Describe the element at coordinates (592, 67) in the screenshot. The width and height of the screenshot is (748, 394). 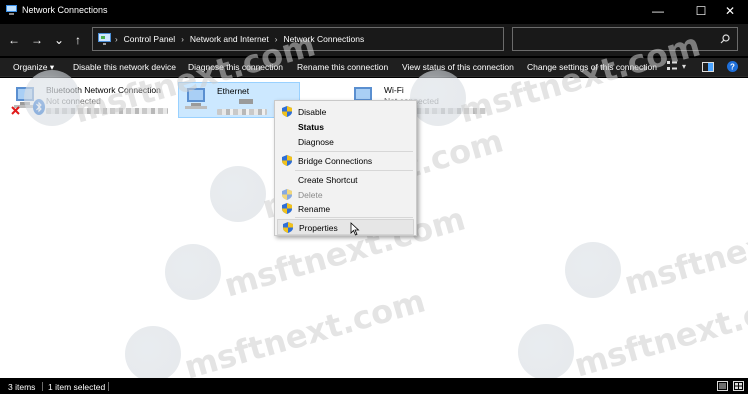
I see `change-settings-button: Change settings of this connection` at that location.